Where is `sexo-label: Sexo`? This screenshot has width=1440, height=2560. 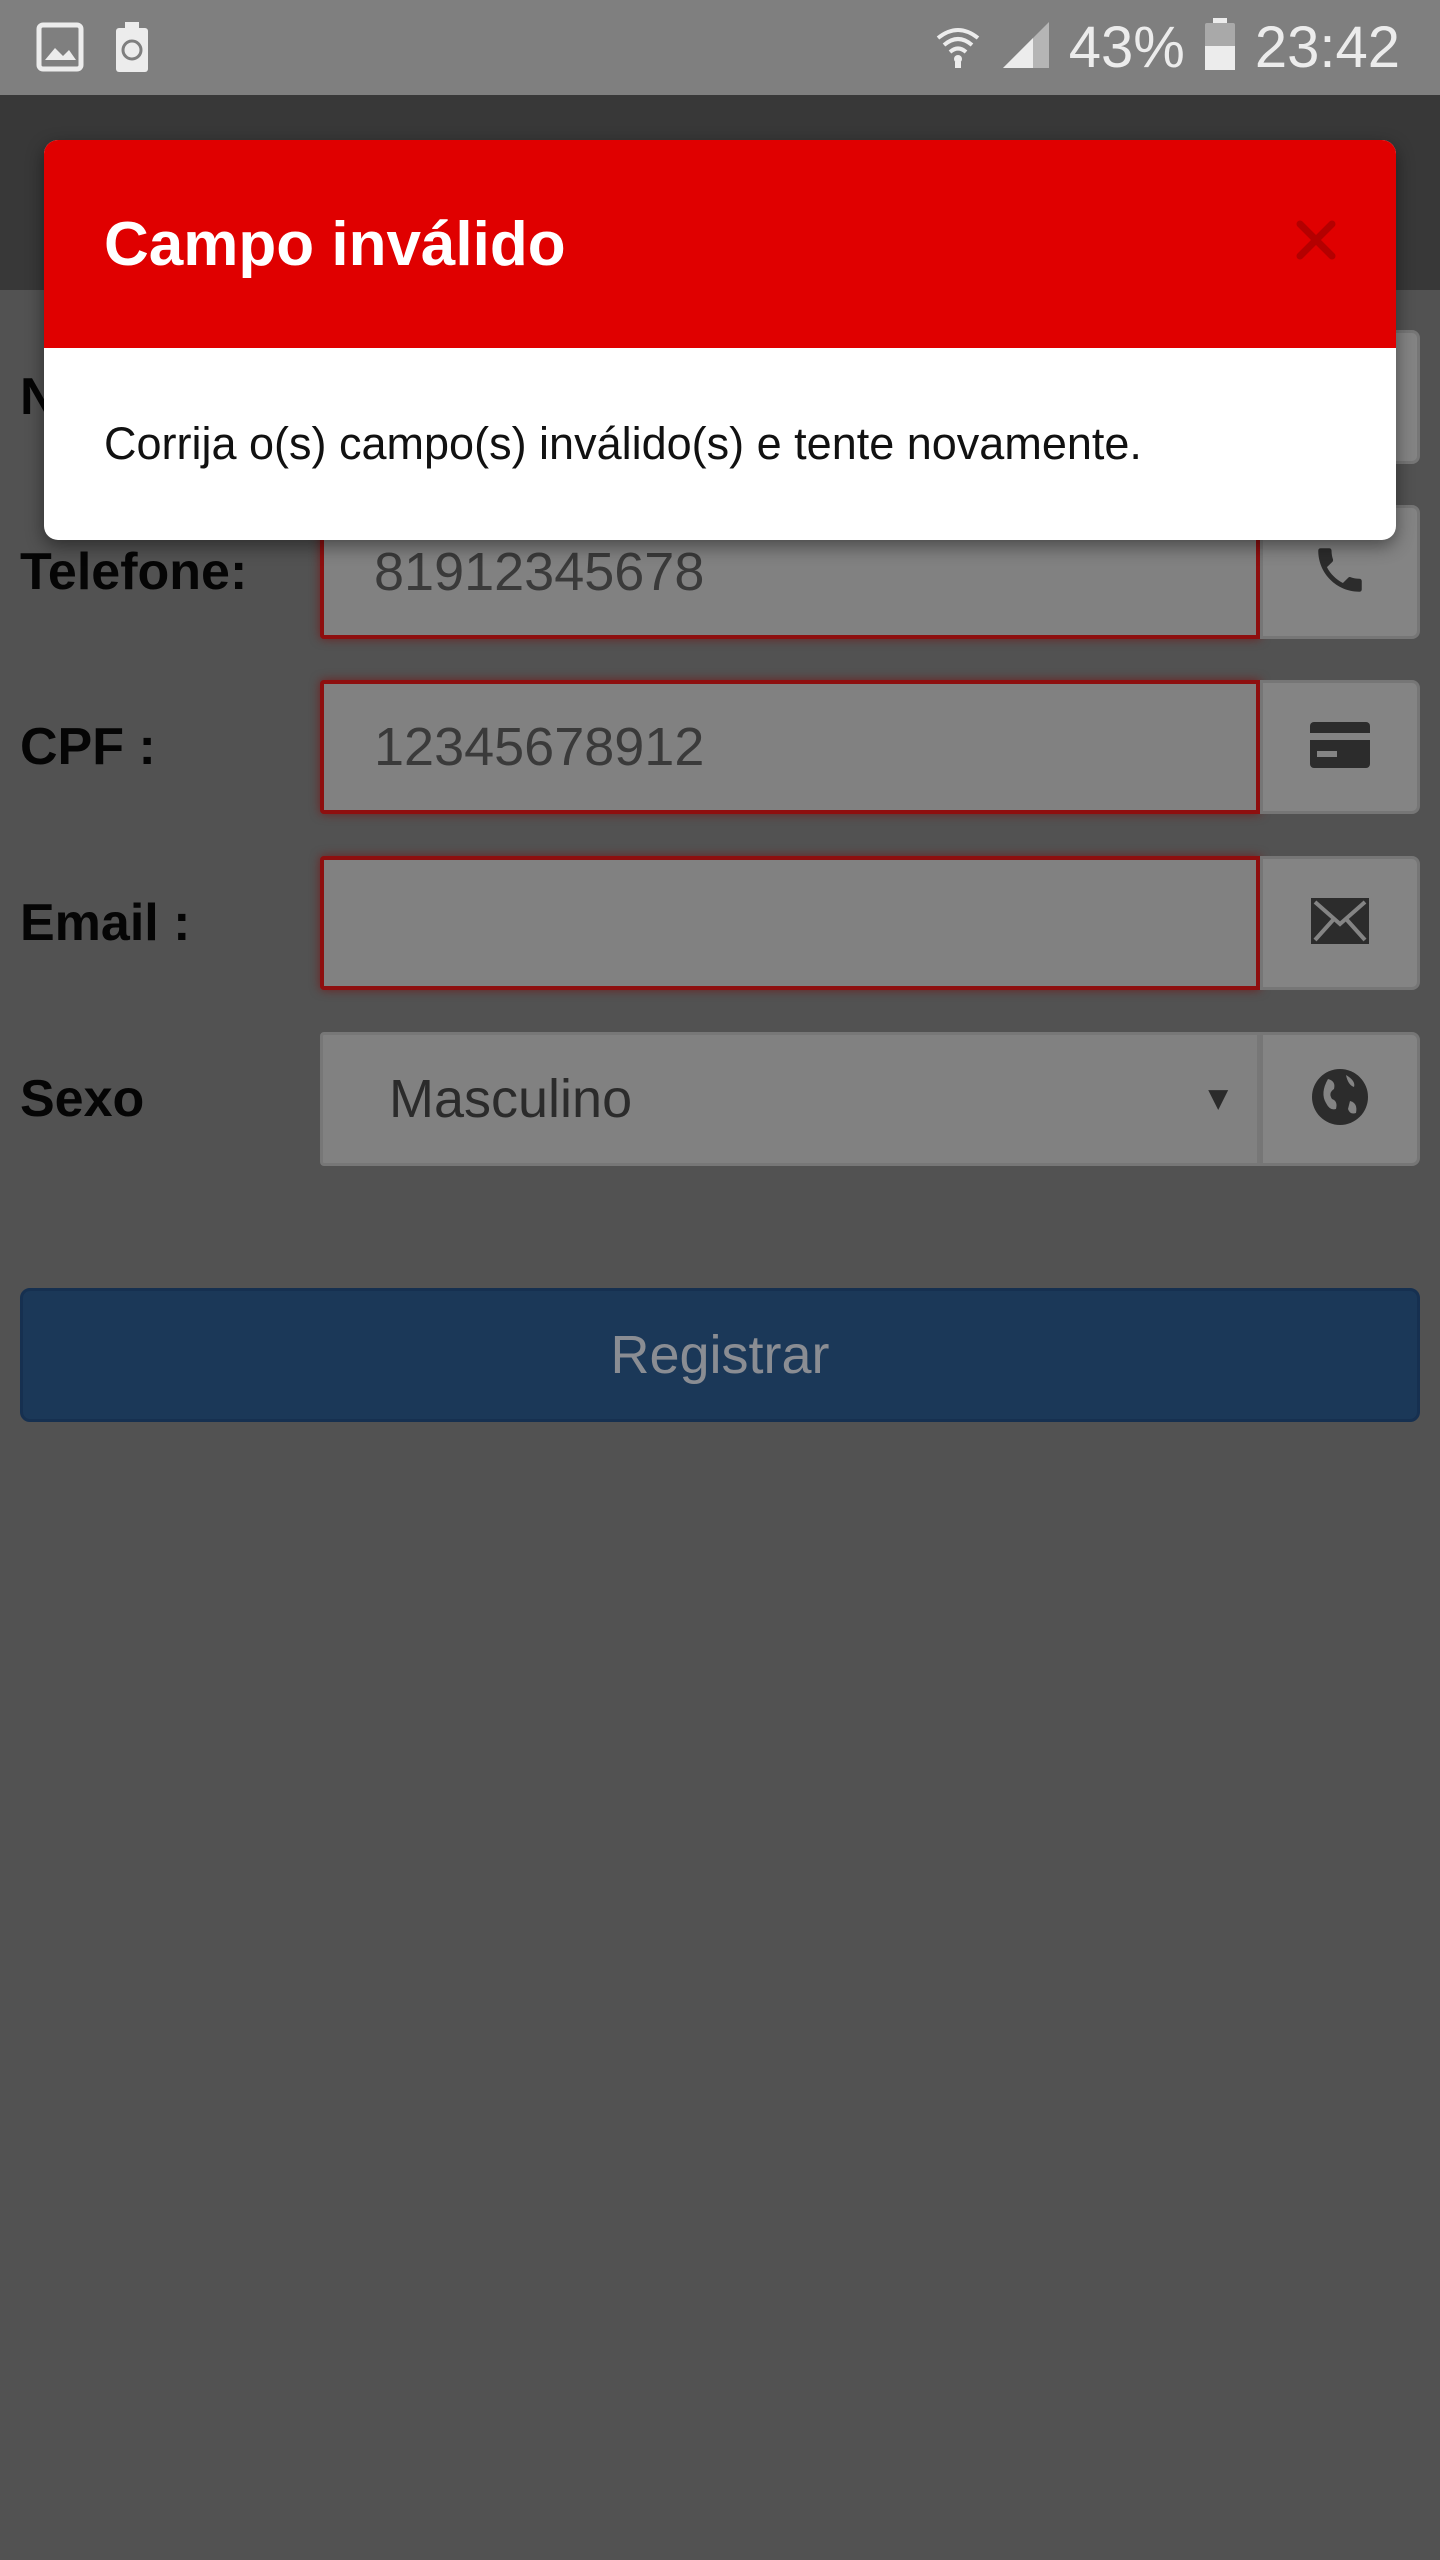 sexo-label: Sexo is located at coordinates (82, 1099).